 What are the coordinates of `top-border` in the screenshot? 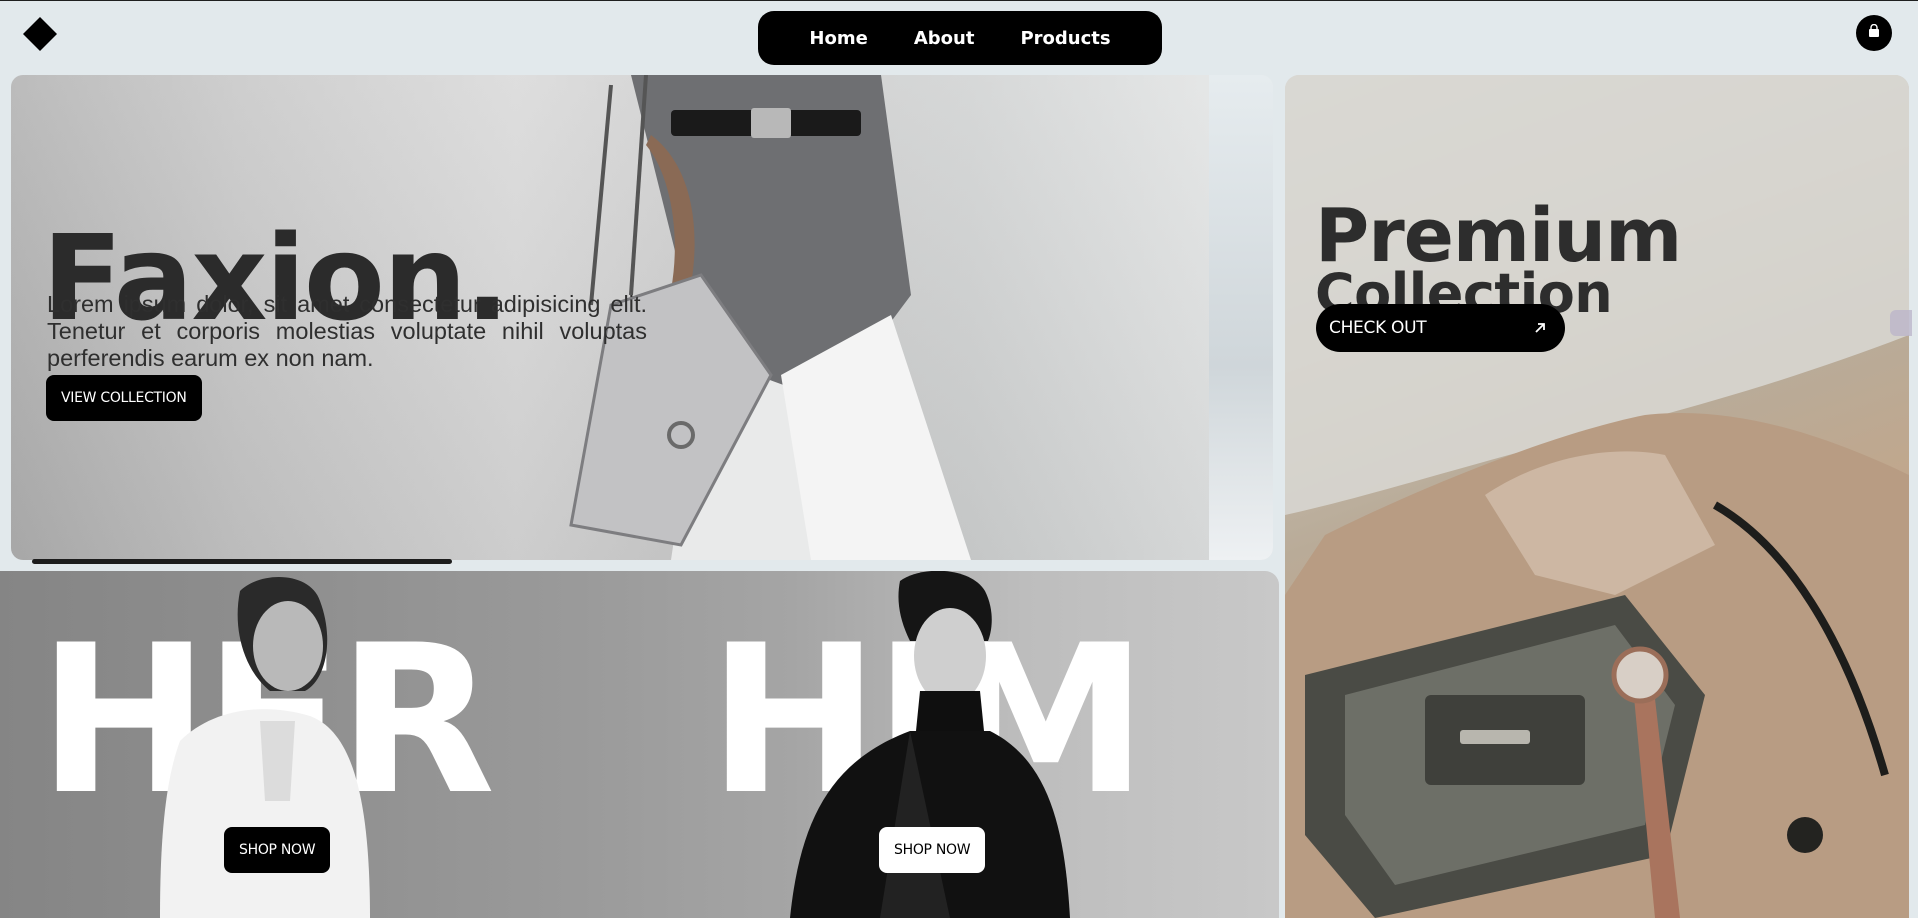 It's located at (959, 0).